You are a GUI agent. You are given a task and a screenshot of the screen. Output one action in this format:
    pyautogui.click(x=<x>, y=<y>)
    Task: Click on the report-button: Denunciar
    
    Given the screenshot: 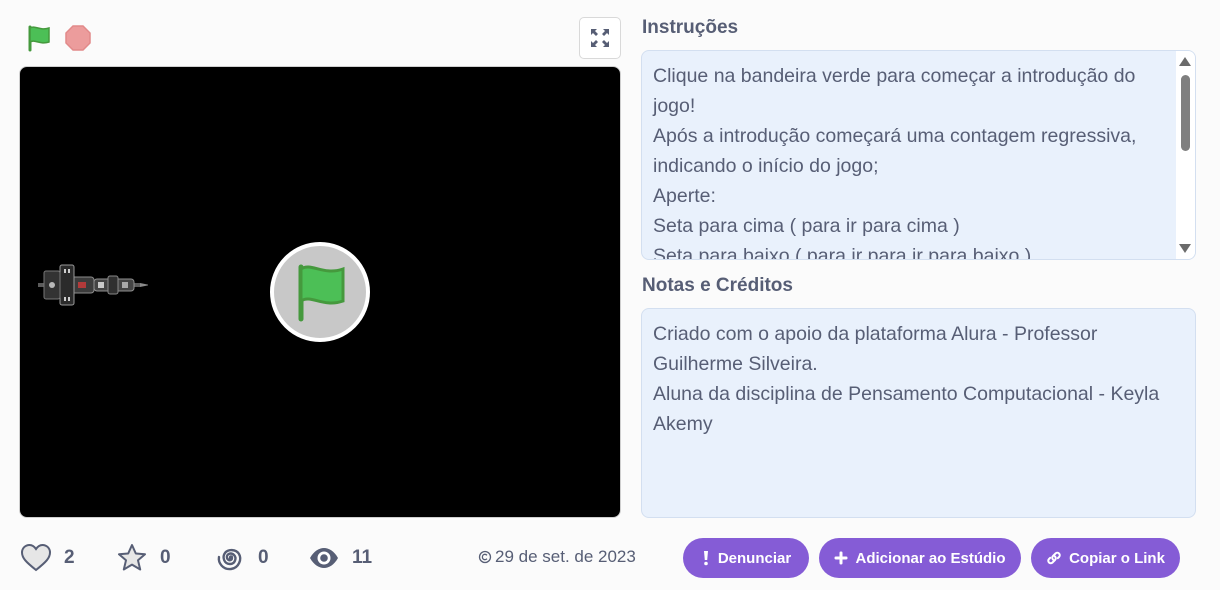 What is the action you would take?
    pyautogui.click(x=746, y=558)
    